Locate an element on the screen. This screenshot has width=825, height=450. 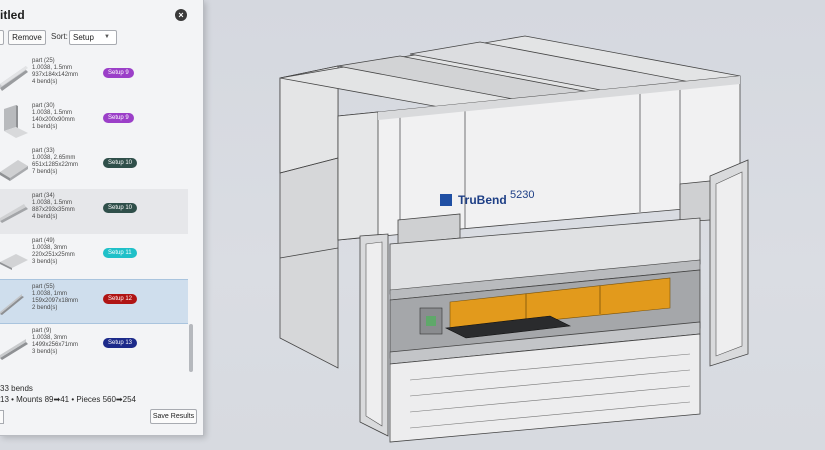
bracket-icon is located at coordinates (16, 121).